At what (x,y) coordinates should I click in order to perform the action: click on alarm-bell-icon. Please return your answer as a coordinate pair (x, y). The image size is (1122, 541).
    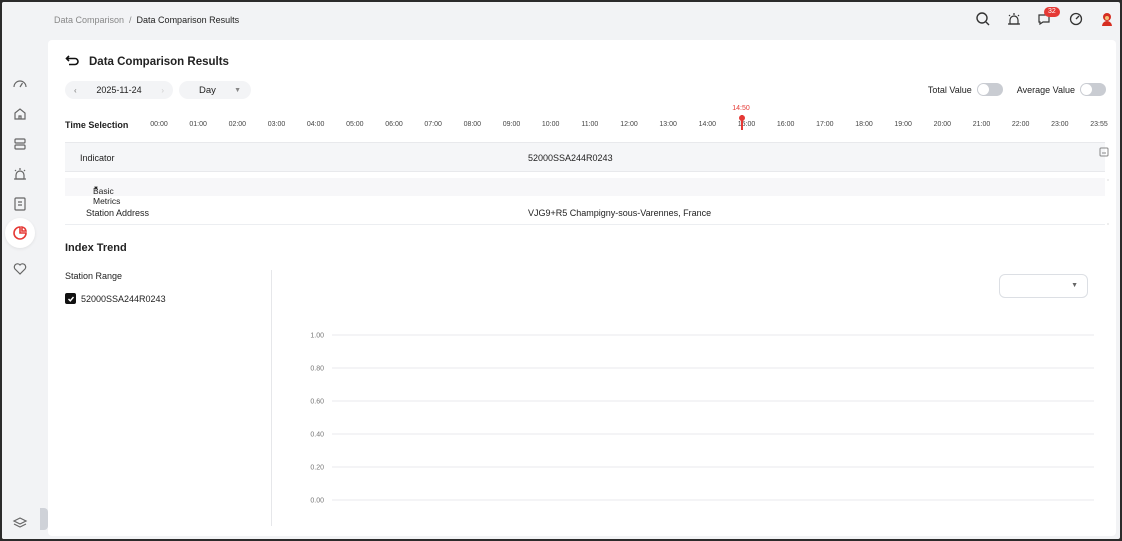
    Looking at the image, I should click on (1014, 19).